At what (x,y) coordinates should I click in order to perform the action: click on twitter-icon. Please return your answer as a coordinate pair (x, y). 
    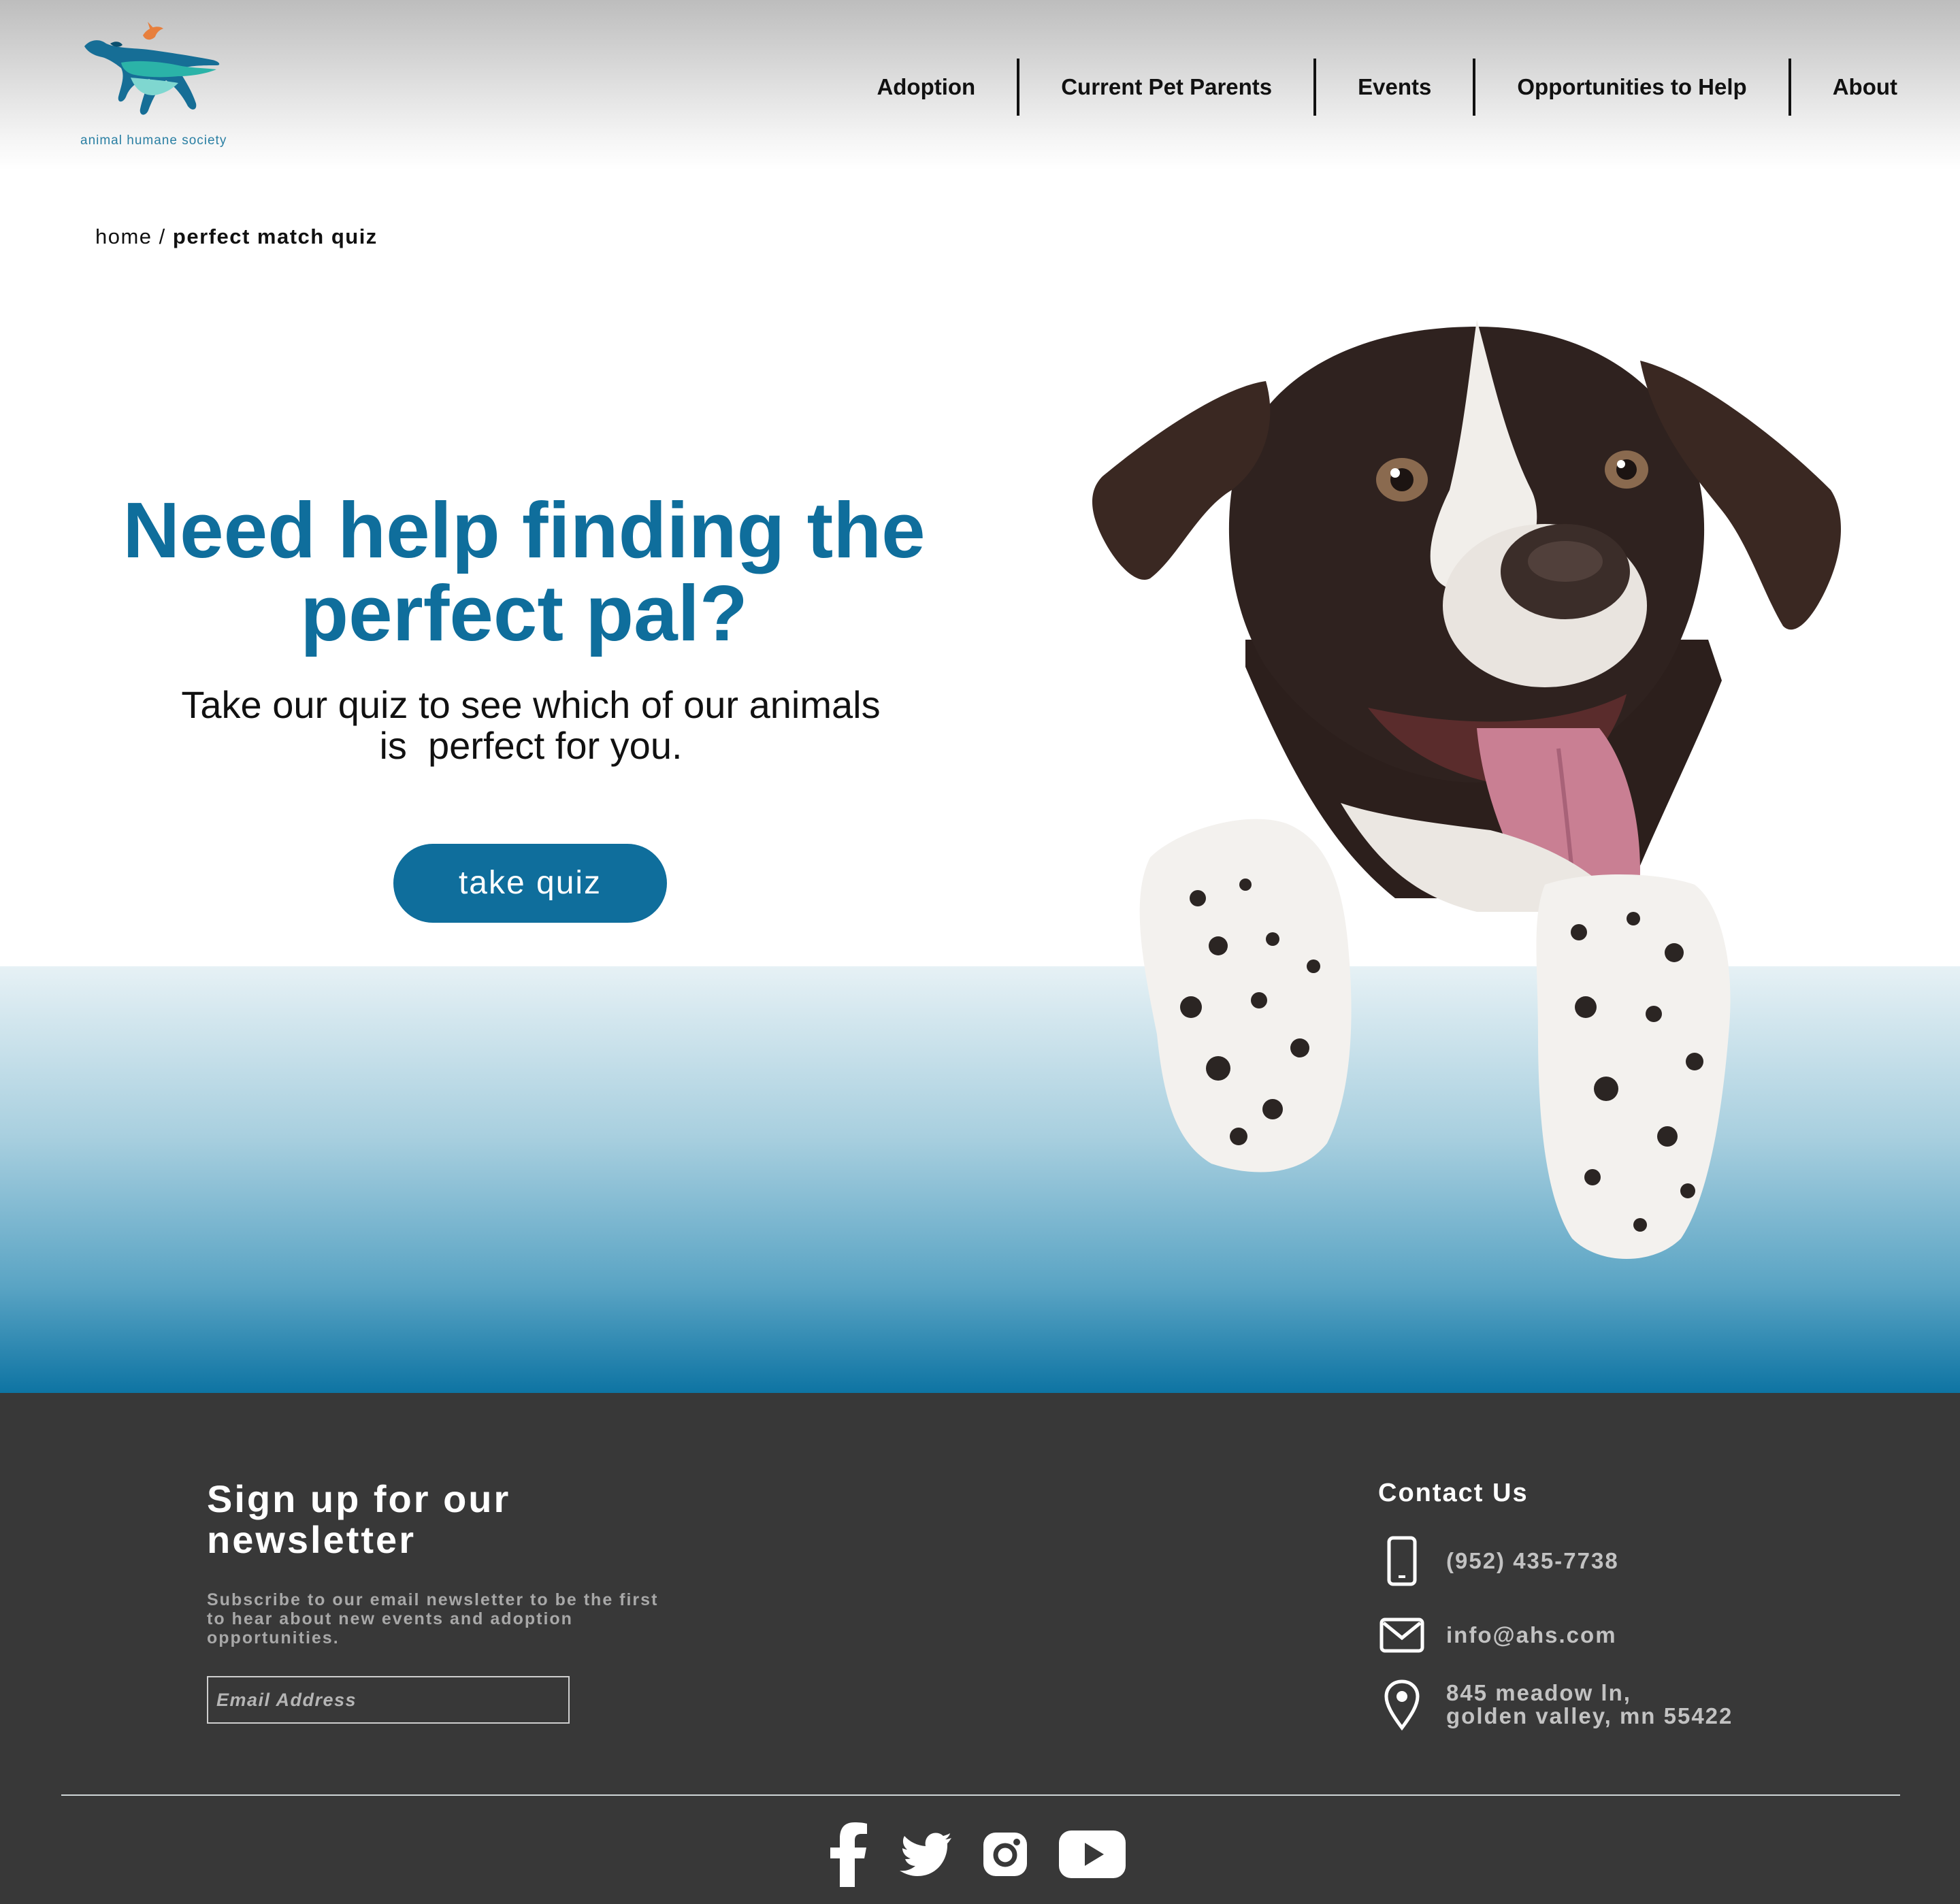
    Looking at the image, I should click on (925, 1857).